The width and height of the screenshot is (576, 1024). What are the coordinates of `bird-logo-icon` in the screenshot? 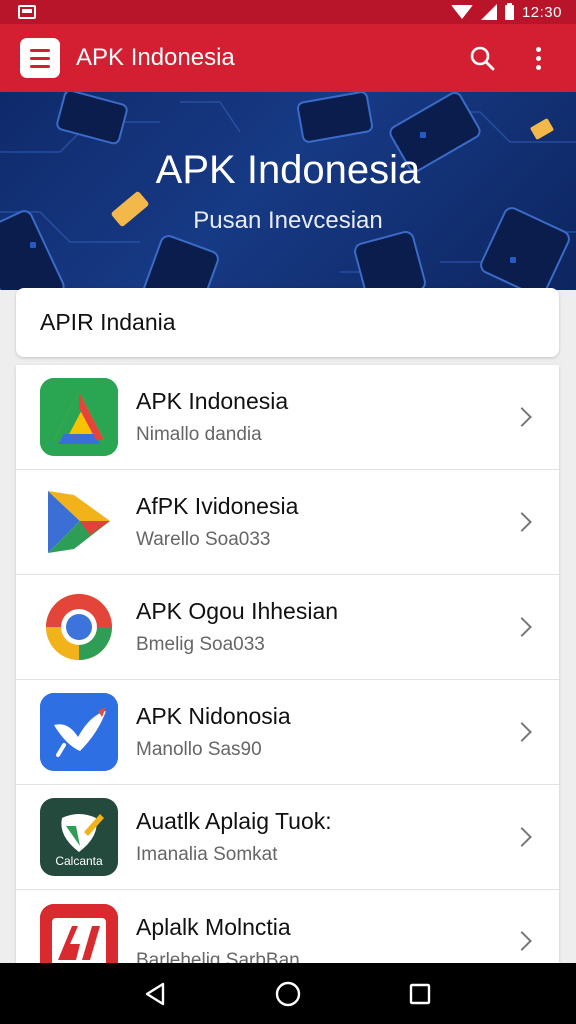 It's located at (79, 732).